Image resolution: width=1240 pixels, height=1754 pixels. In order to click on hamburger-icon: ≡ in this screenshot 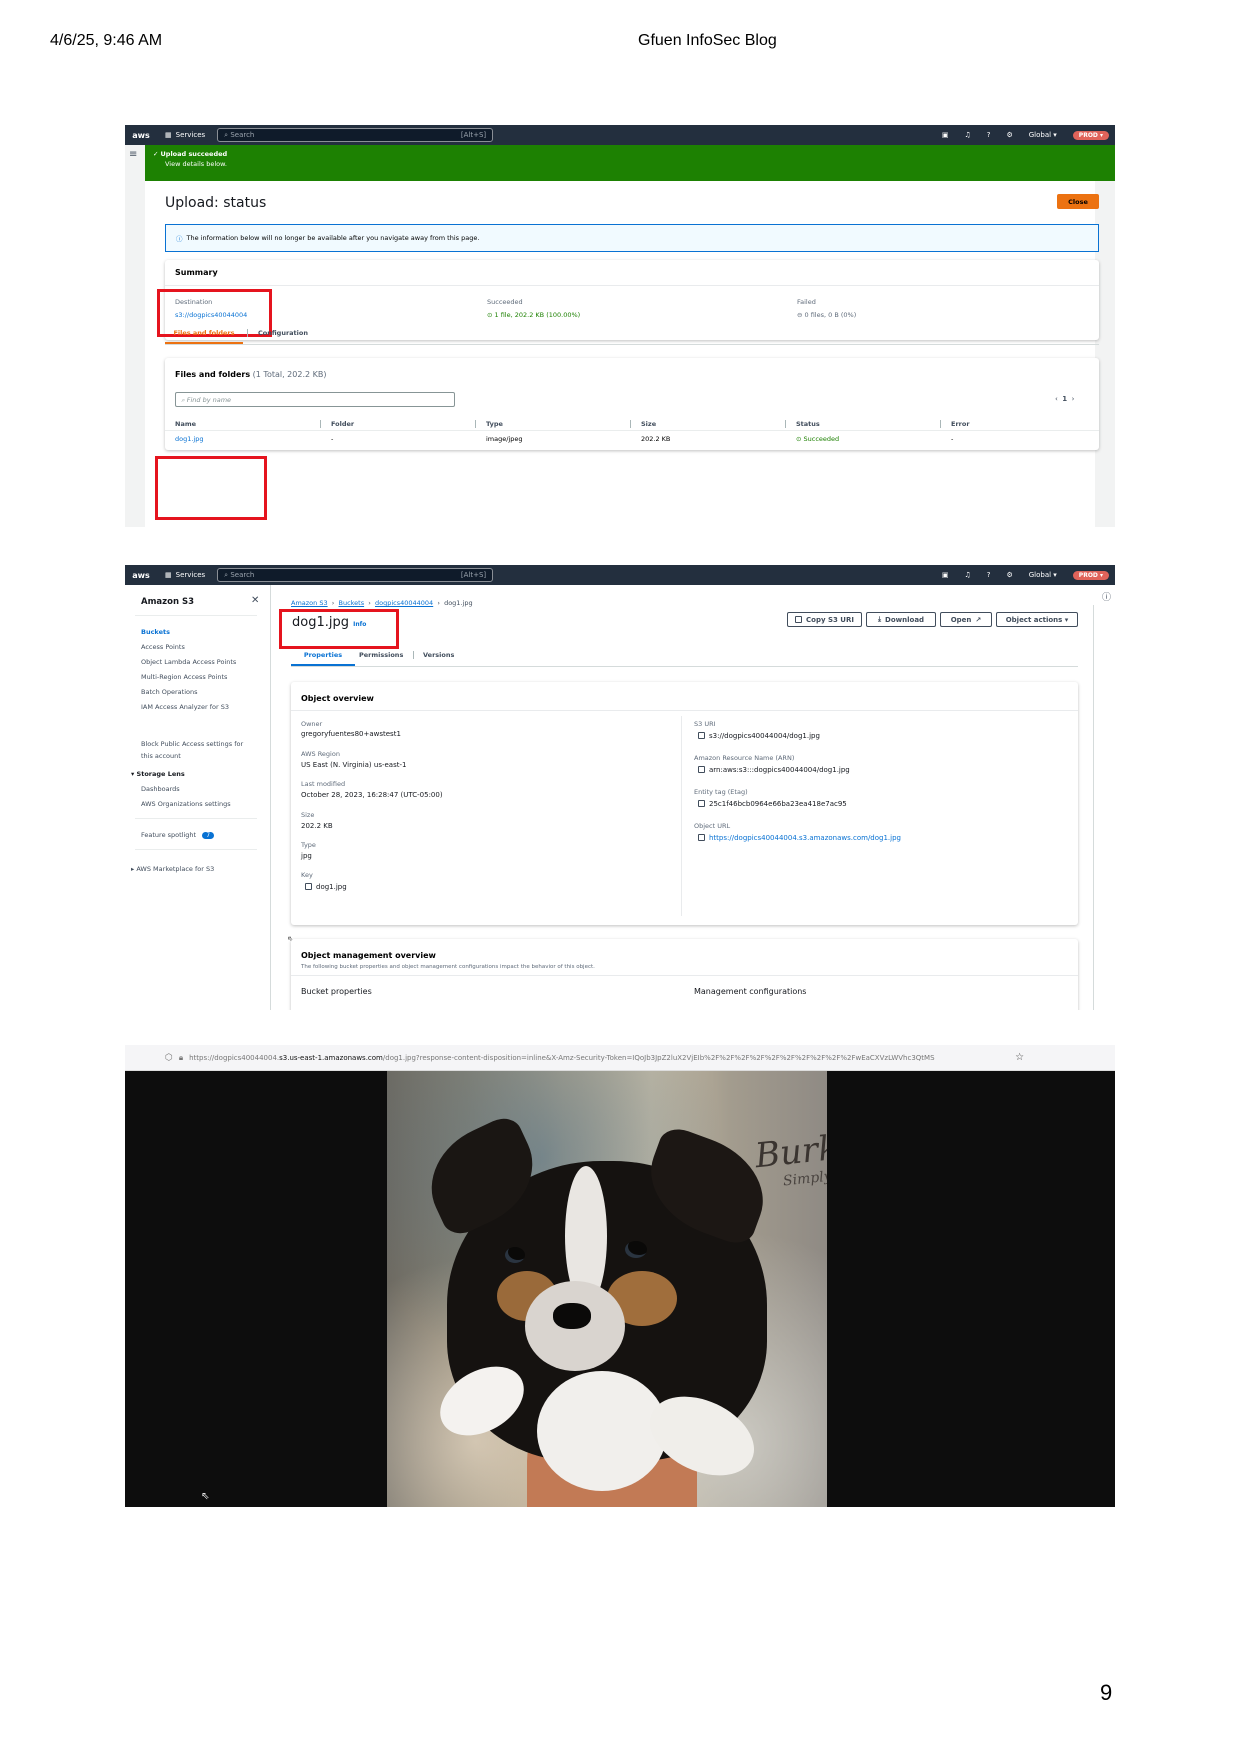, I will do `click(133, 154)`.